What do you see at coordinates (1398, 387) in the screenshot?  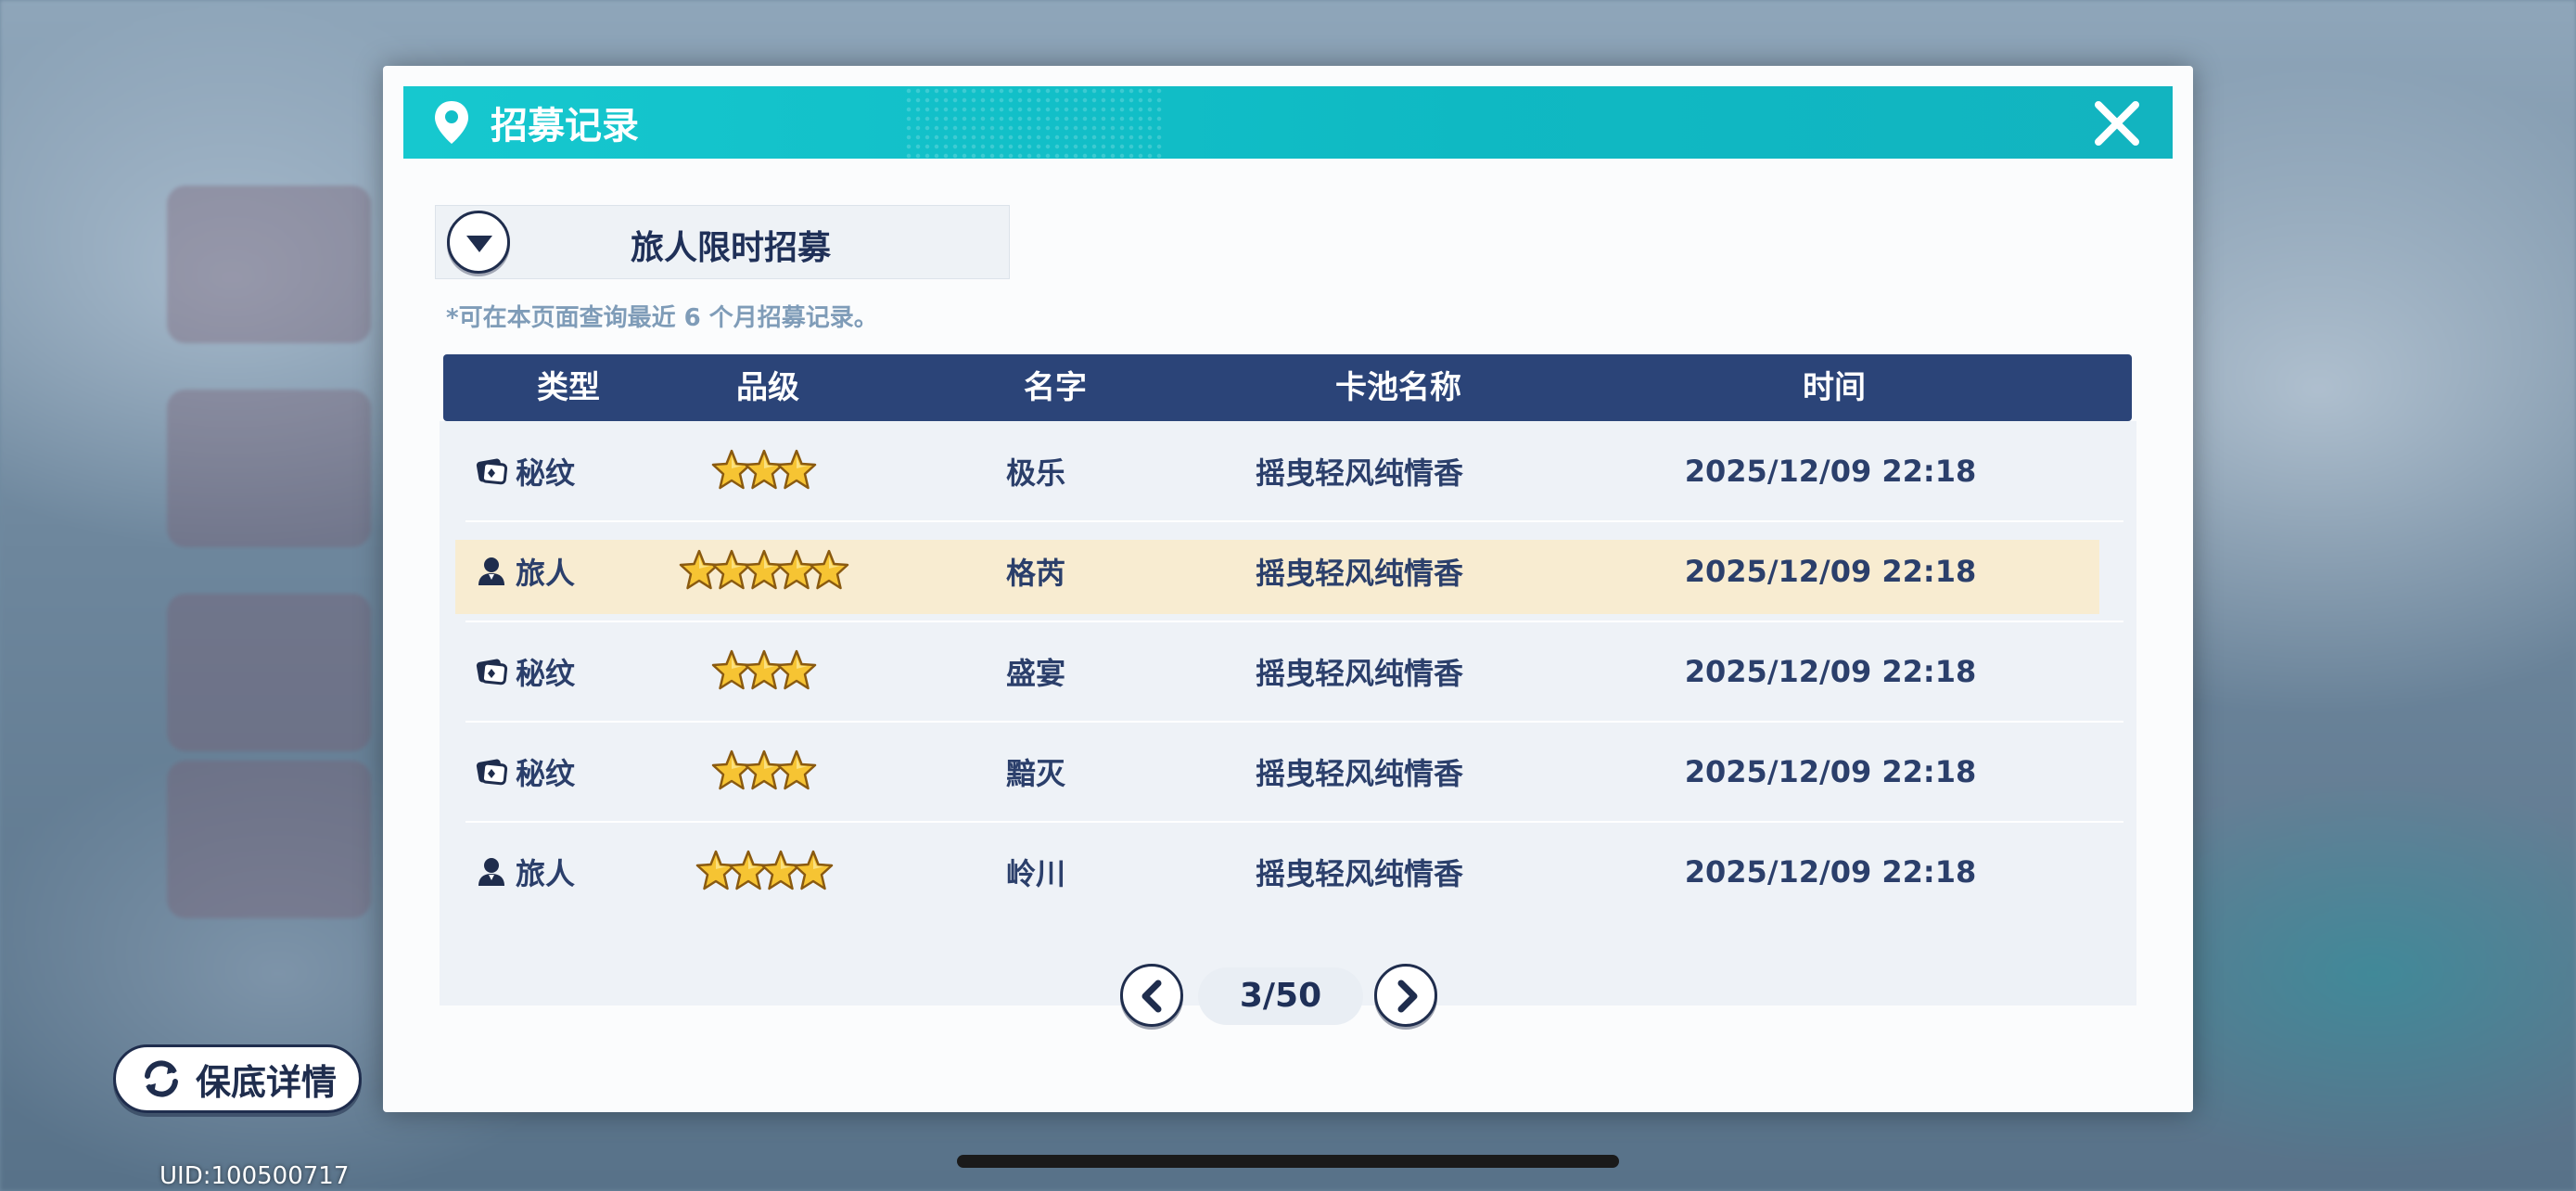 I see `col-header-pool: 卡池名称` at bounding box center [1398, 387].